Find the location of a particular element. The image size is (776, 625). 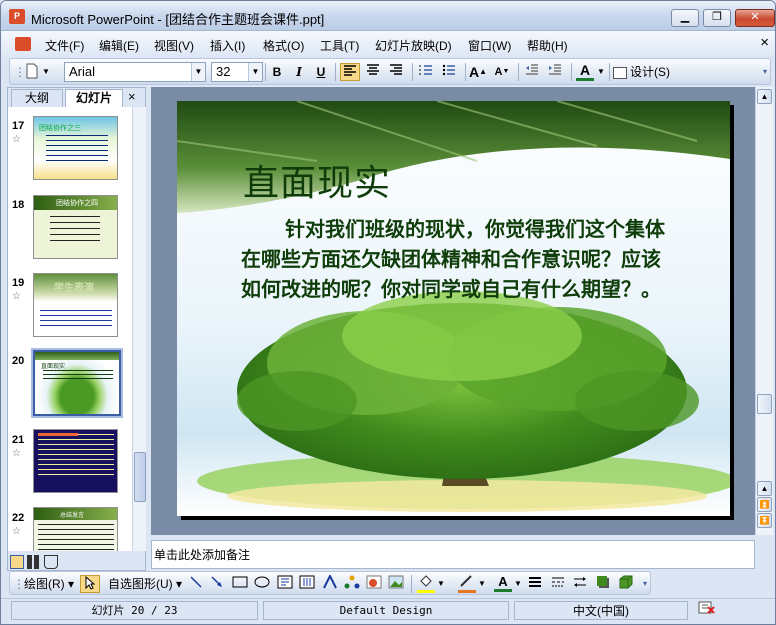

close-document-button: × is located at coordinates (764, 42).